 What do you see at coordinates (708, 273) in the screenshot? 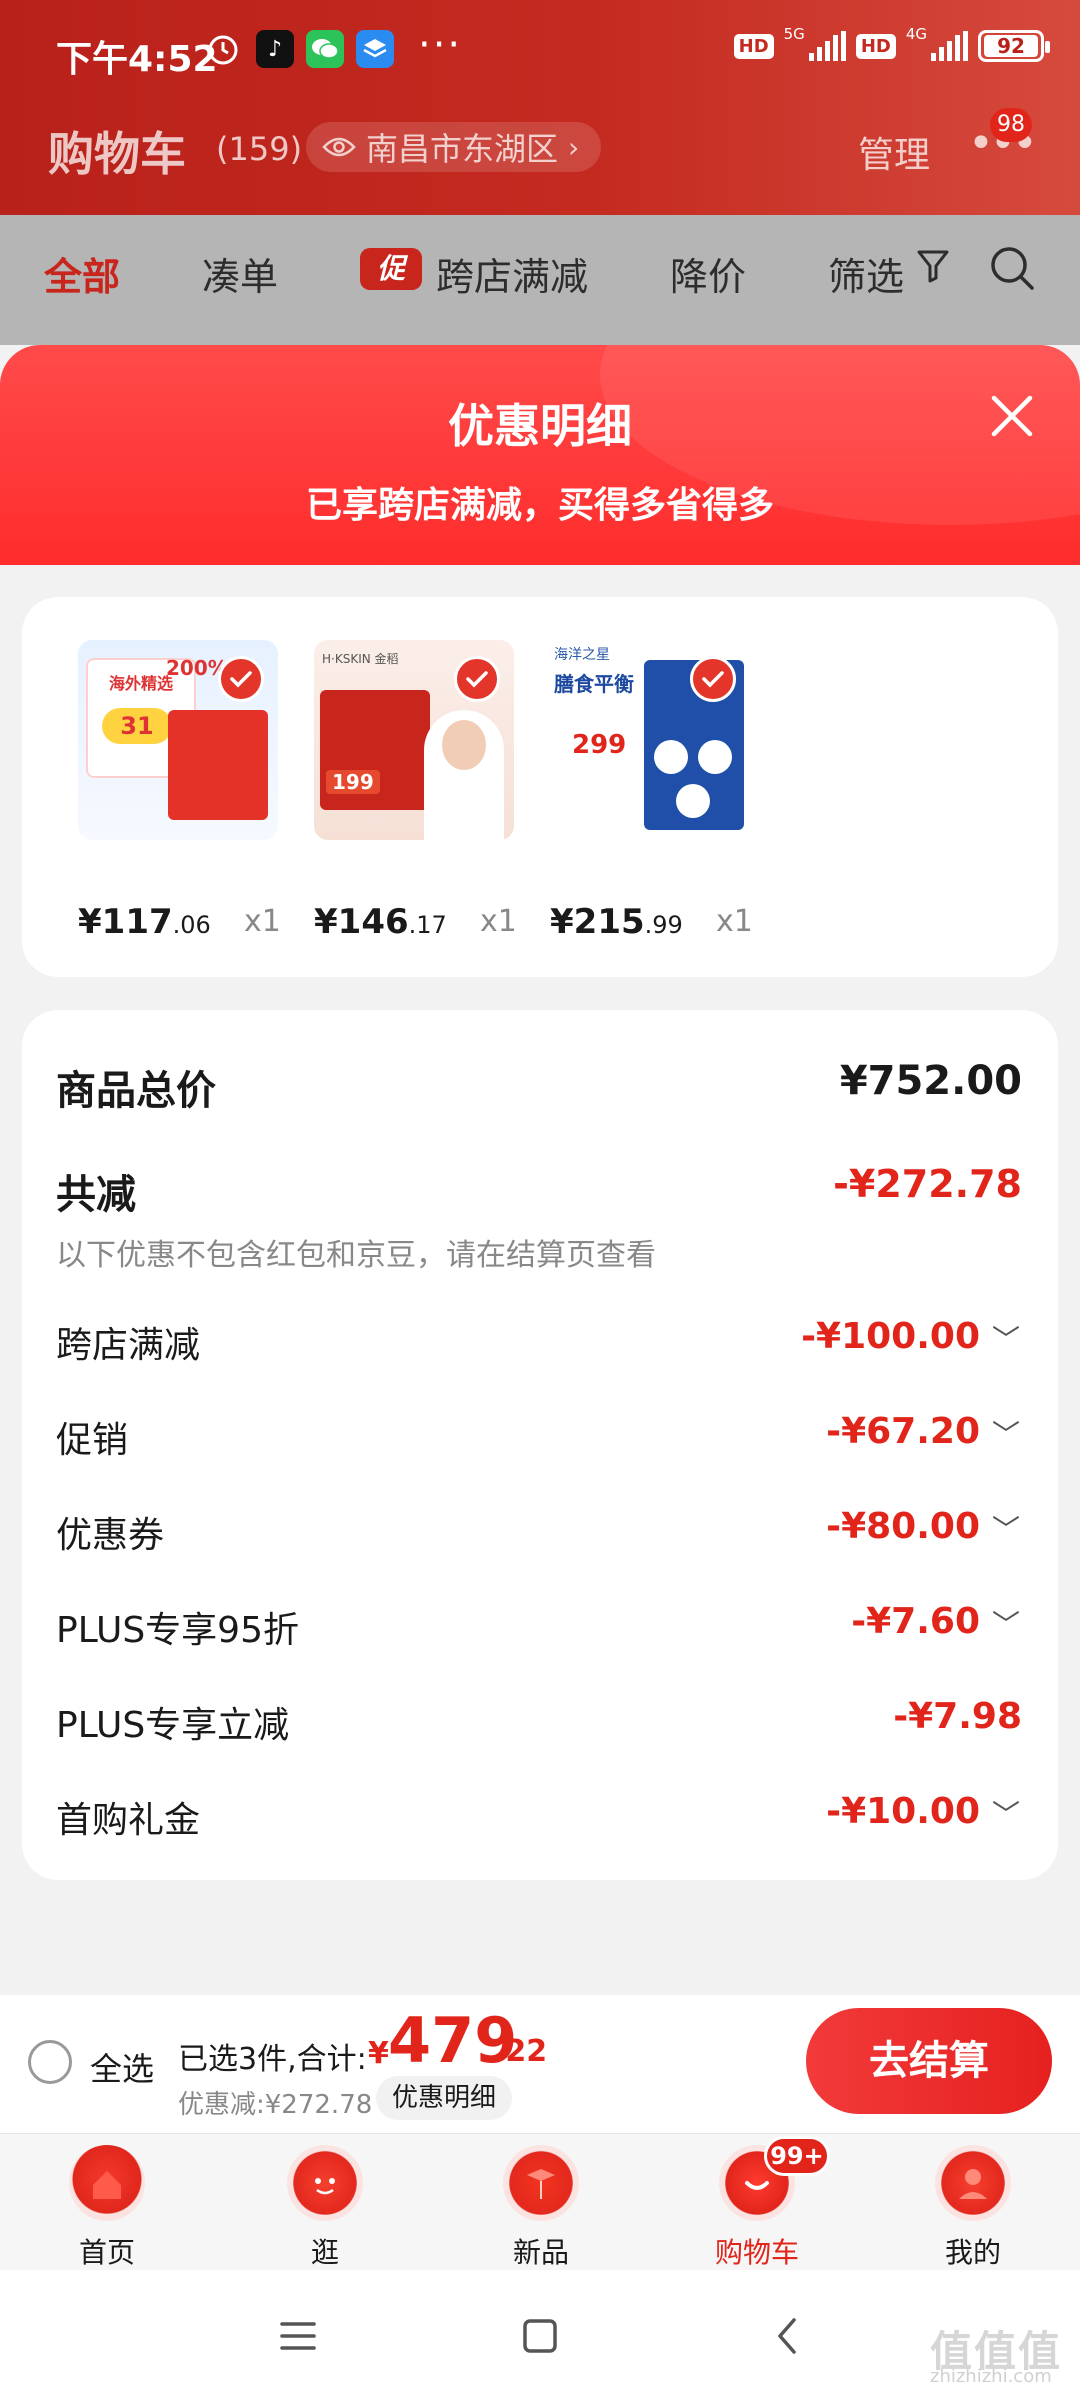
I see `tab-price-drop: 降价` at bounding box center [708, 273].